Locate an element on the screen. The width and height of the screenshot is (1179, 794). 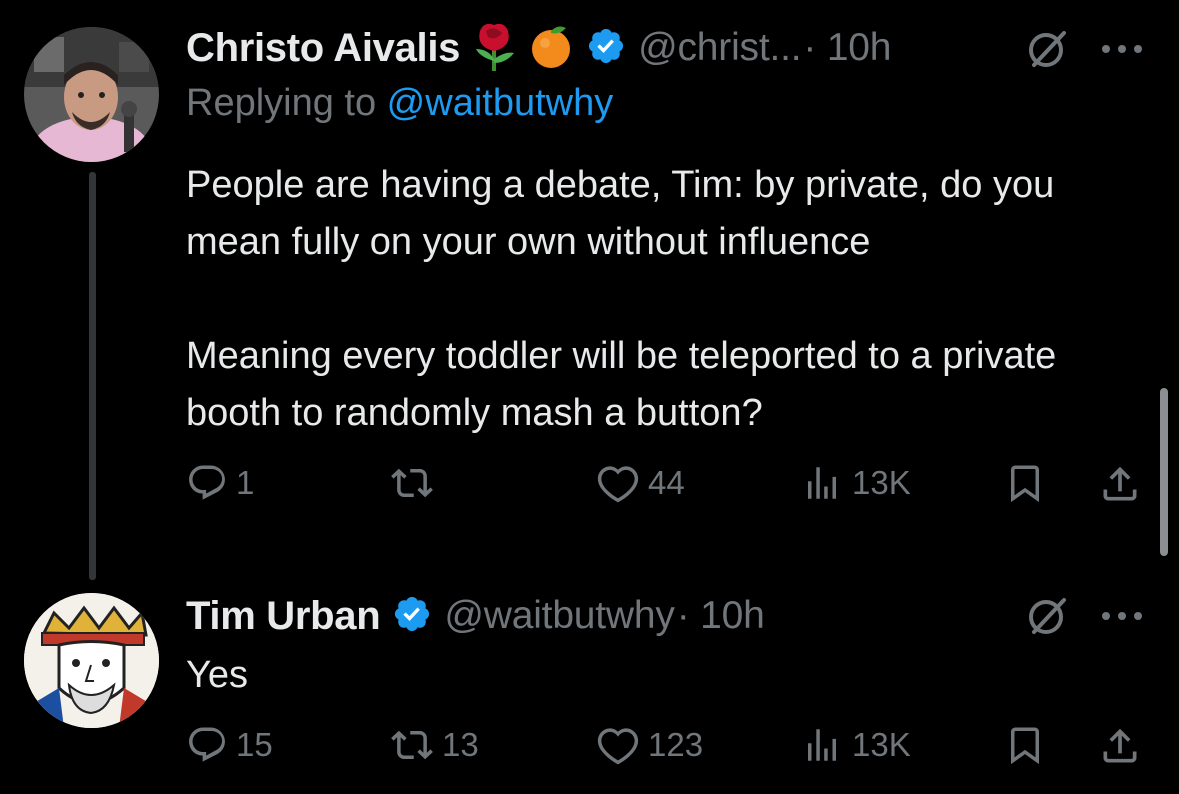
reply-count: 1 is located at coordinates (245, 482).